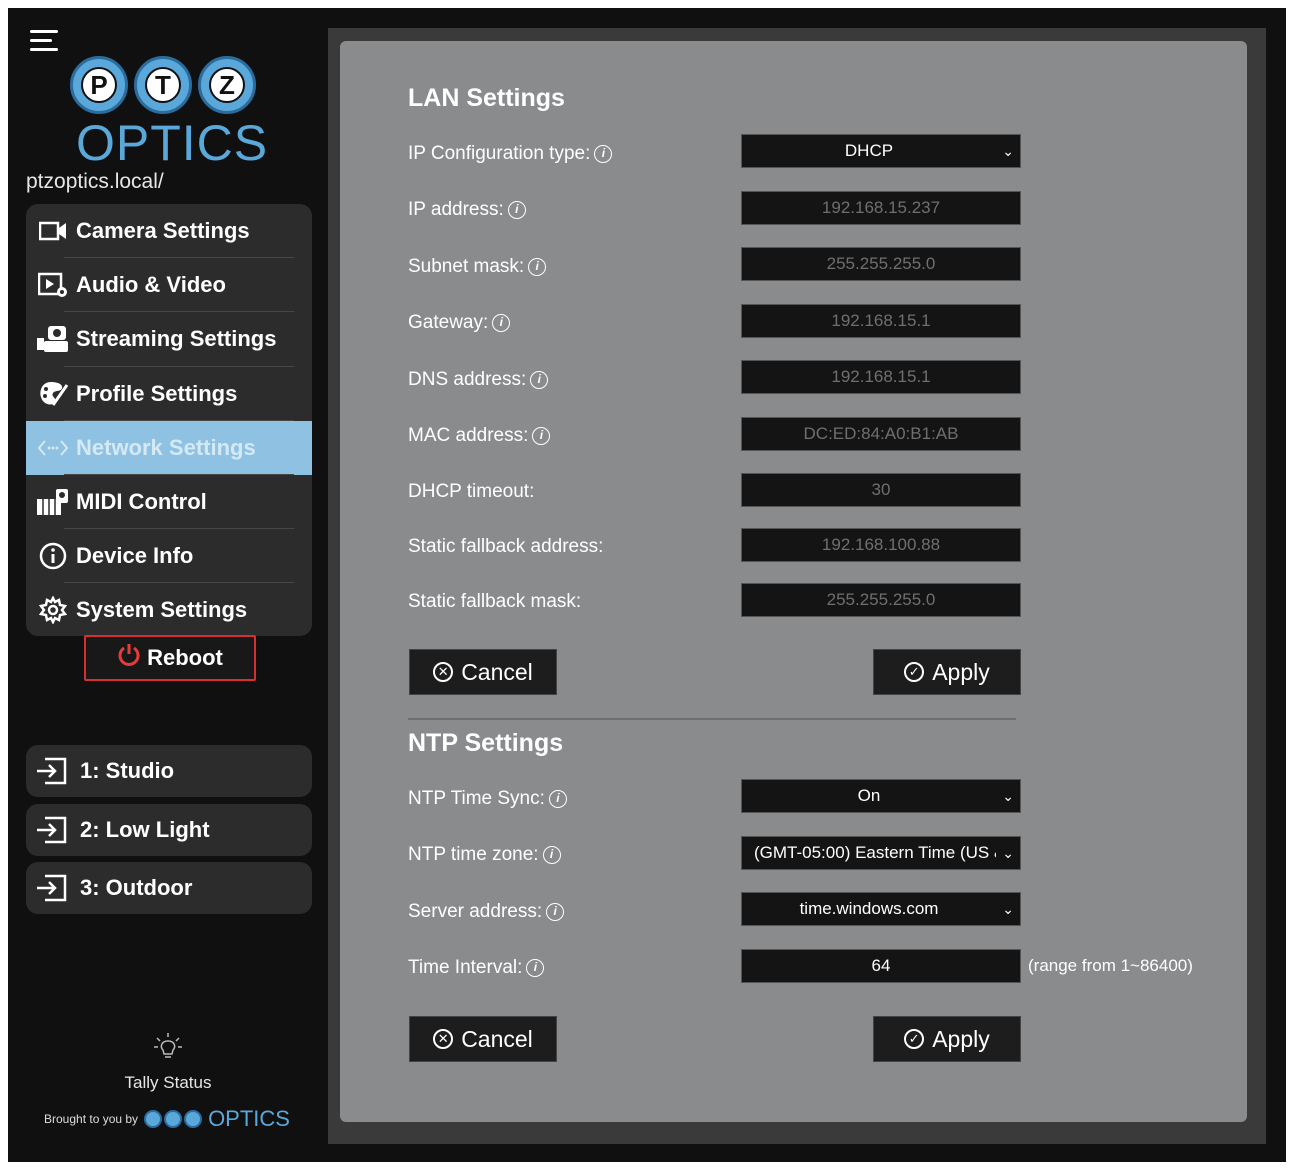  What do you see at coordinates (169, 339) in the screenshot?
I see `sidebar-item-streaming-settings: Streaming Settings` at bounding box center [169, 339].